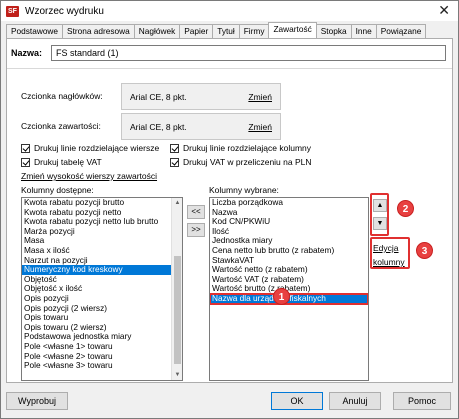  I want to click on chosen-columns-caption: Kolumny wybrane:, so click(244, 190).